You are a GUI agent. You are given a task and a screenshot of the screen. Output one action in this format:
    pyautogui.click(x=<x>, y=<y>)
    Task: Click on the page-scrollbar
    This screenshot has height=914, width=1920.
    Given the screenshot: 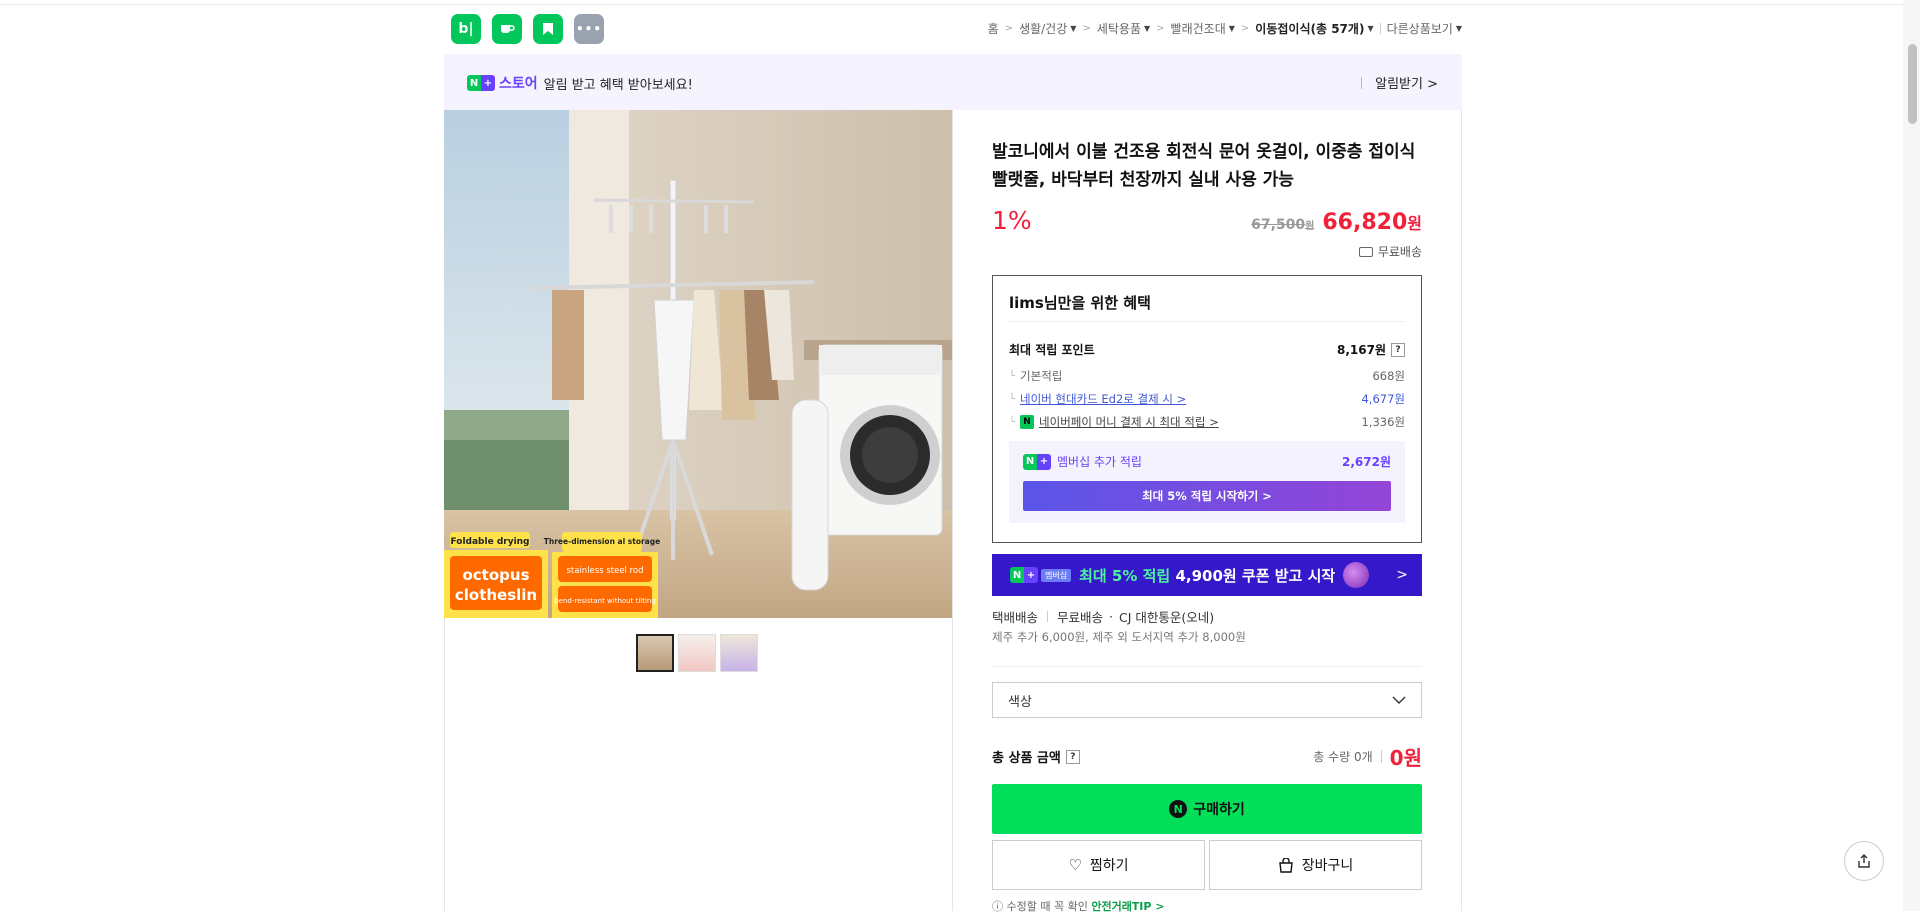 What is the action you would take?
    pyautogui.click(x=1911, y=455)
    